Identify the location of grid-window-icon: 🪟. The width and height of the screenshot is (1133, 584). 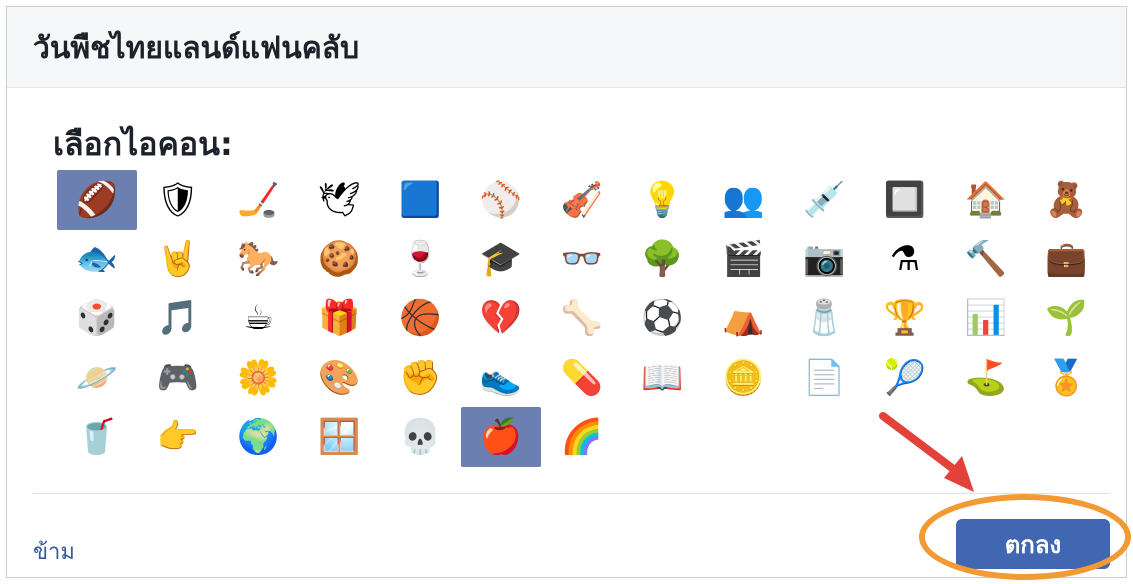
(339, 437).